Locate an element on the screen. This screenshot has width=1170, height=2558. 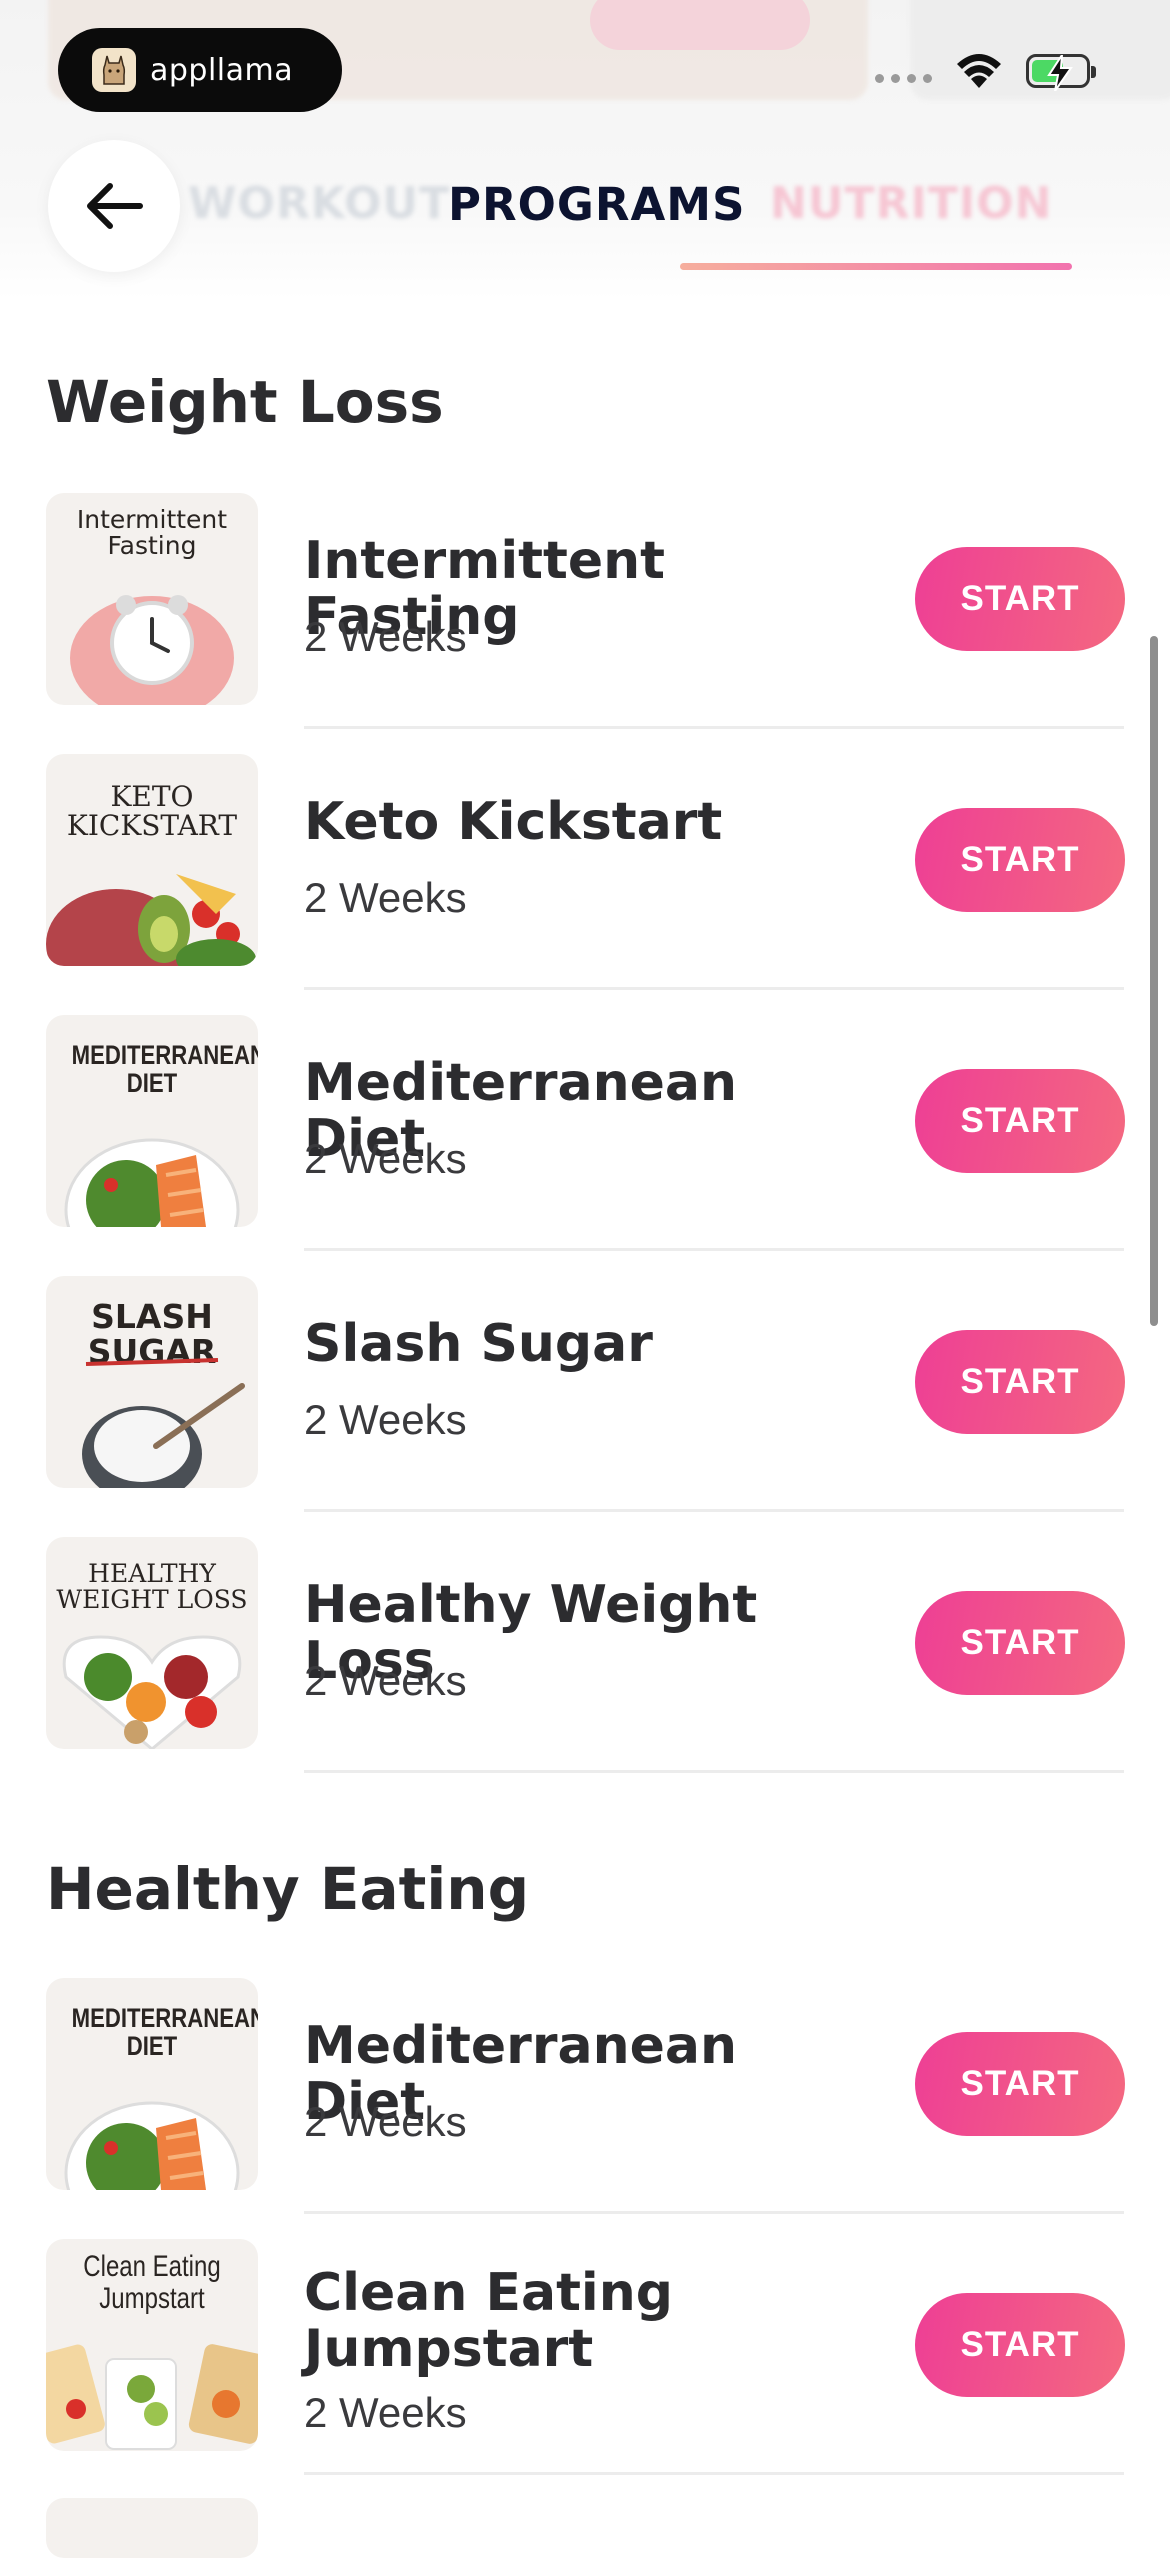
program-title: Clean Eating Jumpstart is located at coordinates (489, 2321).